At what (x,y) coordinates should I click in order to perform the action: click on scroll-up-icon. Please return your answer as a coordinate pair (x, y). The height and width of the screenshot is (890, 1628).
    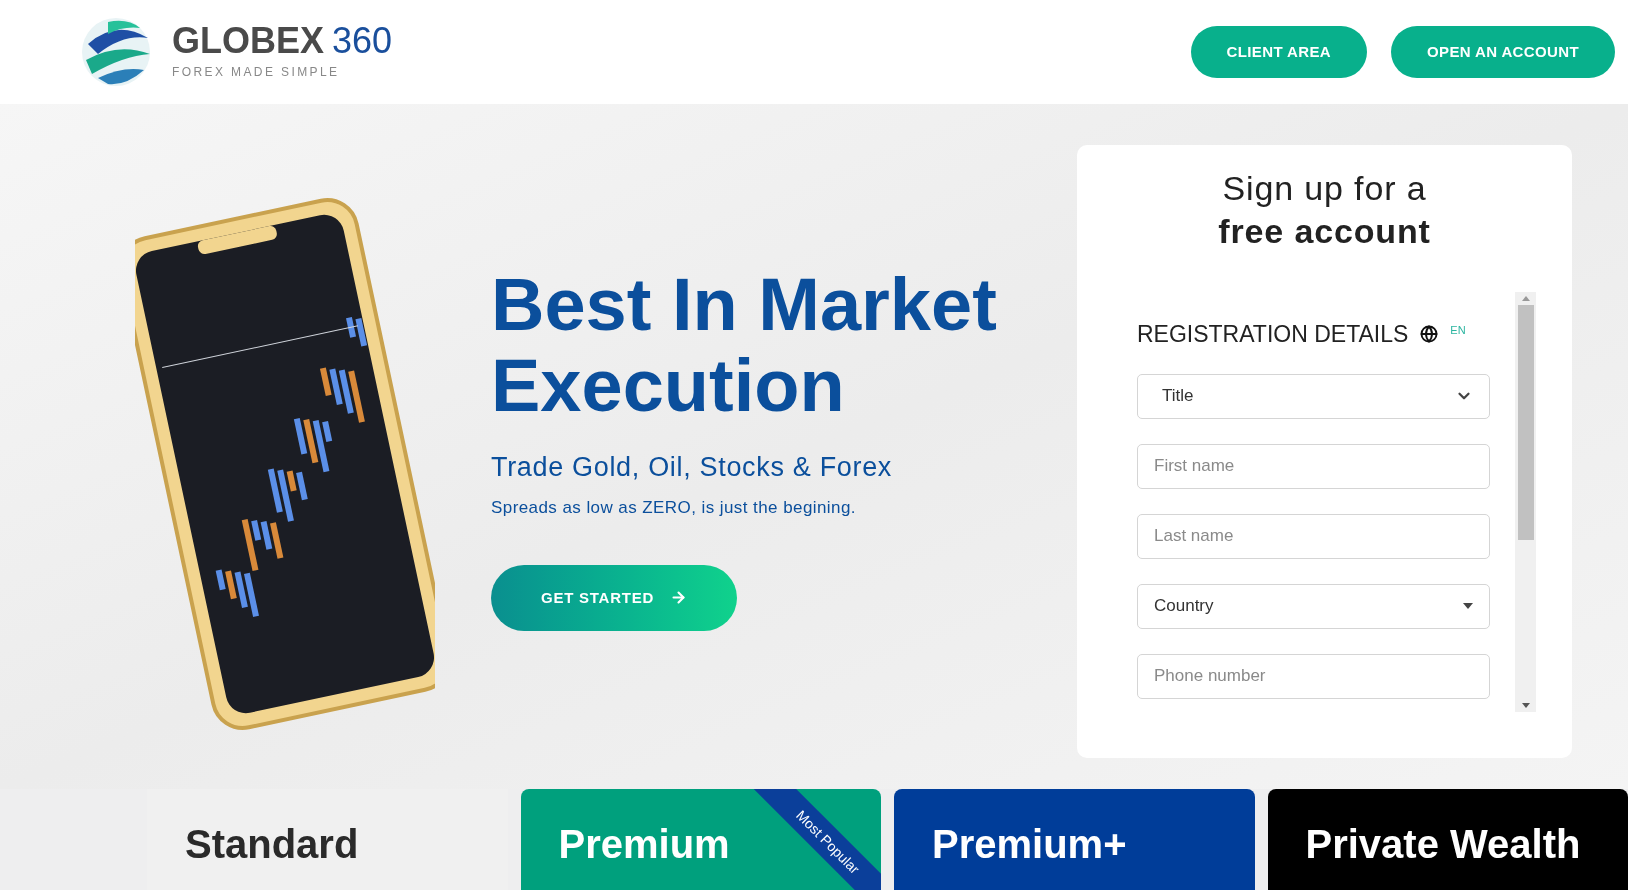
    Looking at the image, I should click on (1525, 298).